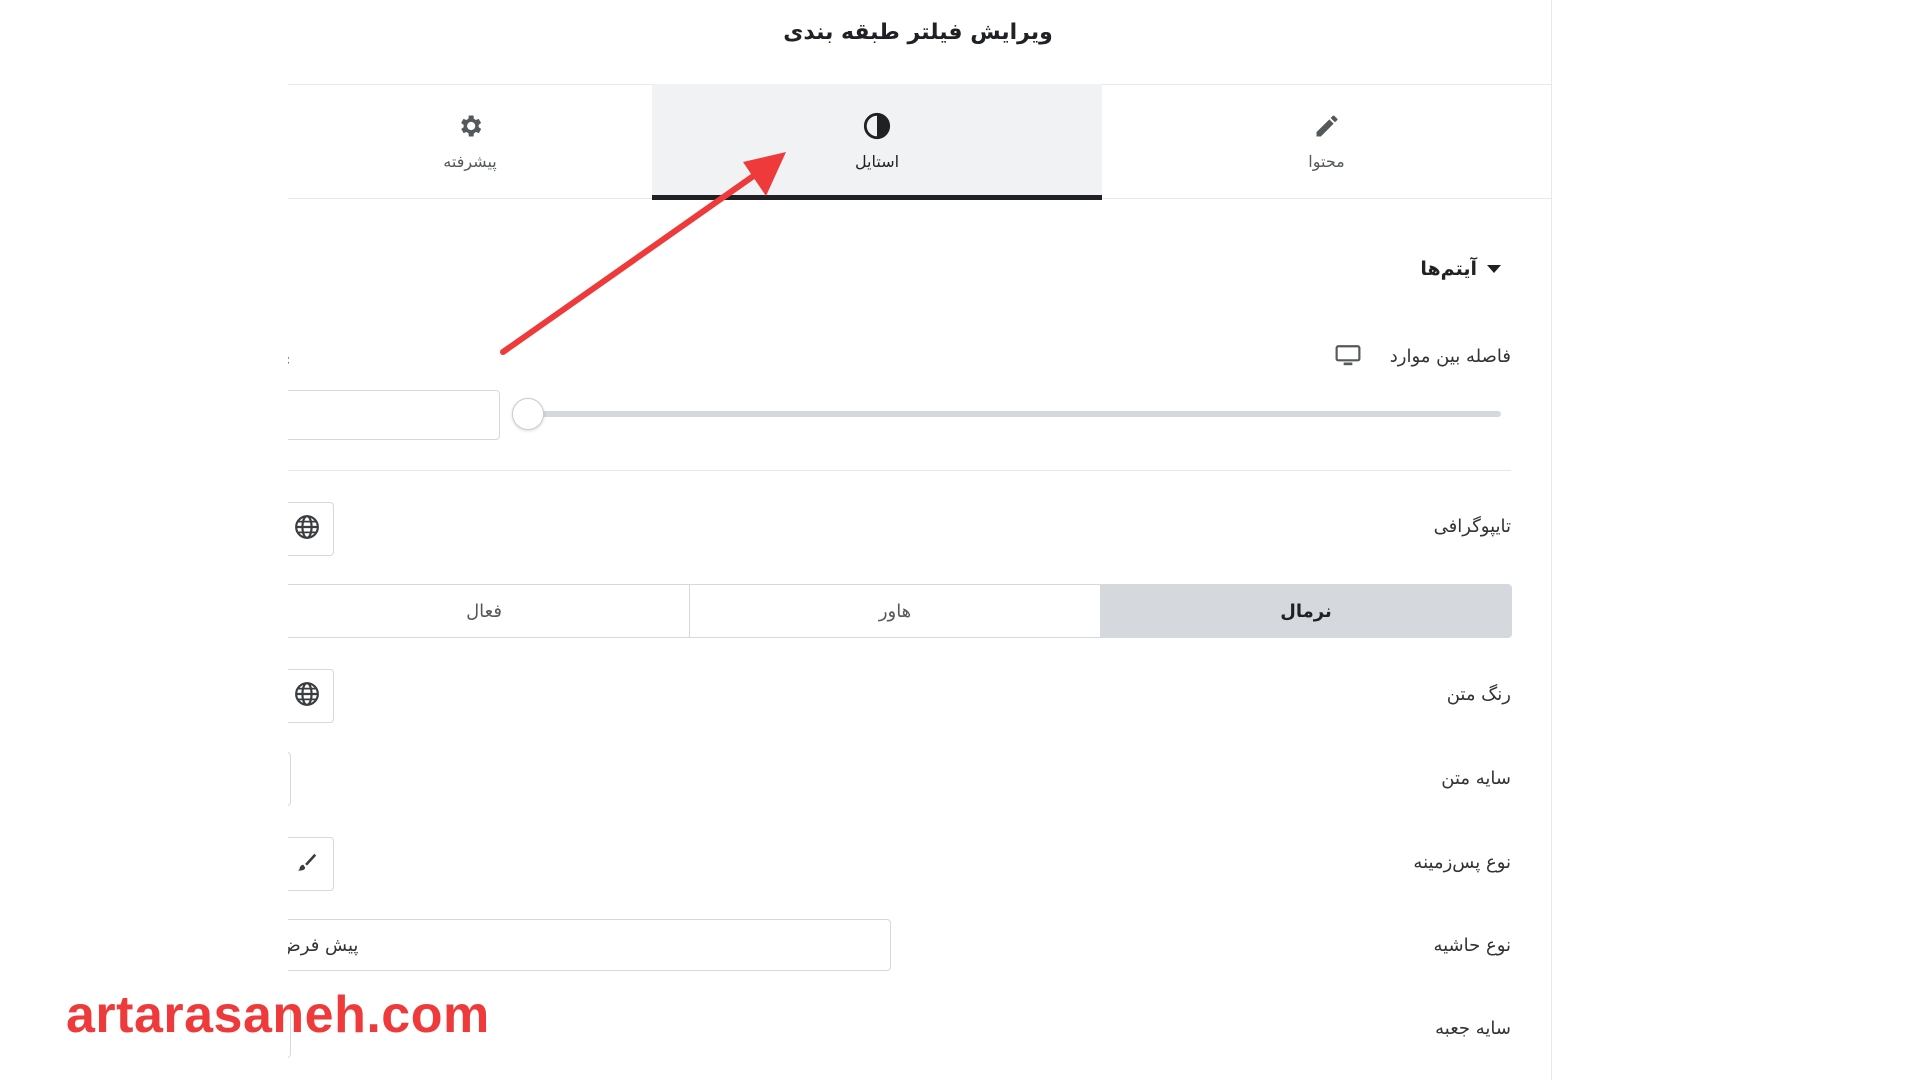  What do you see at coordinates (877, 126) in the screenshot?
I see `contrast-icon` at bounding box center [877, 126].